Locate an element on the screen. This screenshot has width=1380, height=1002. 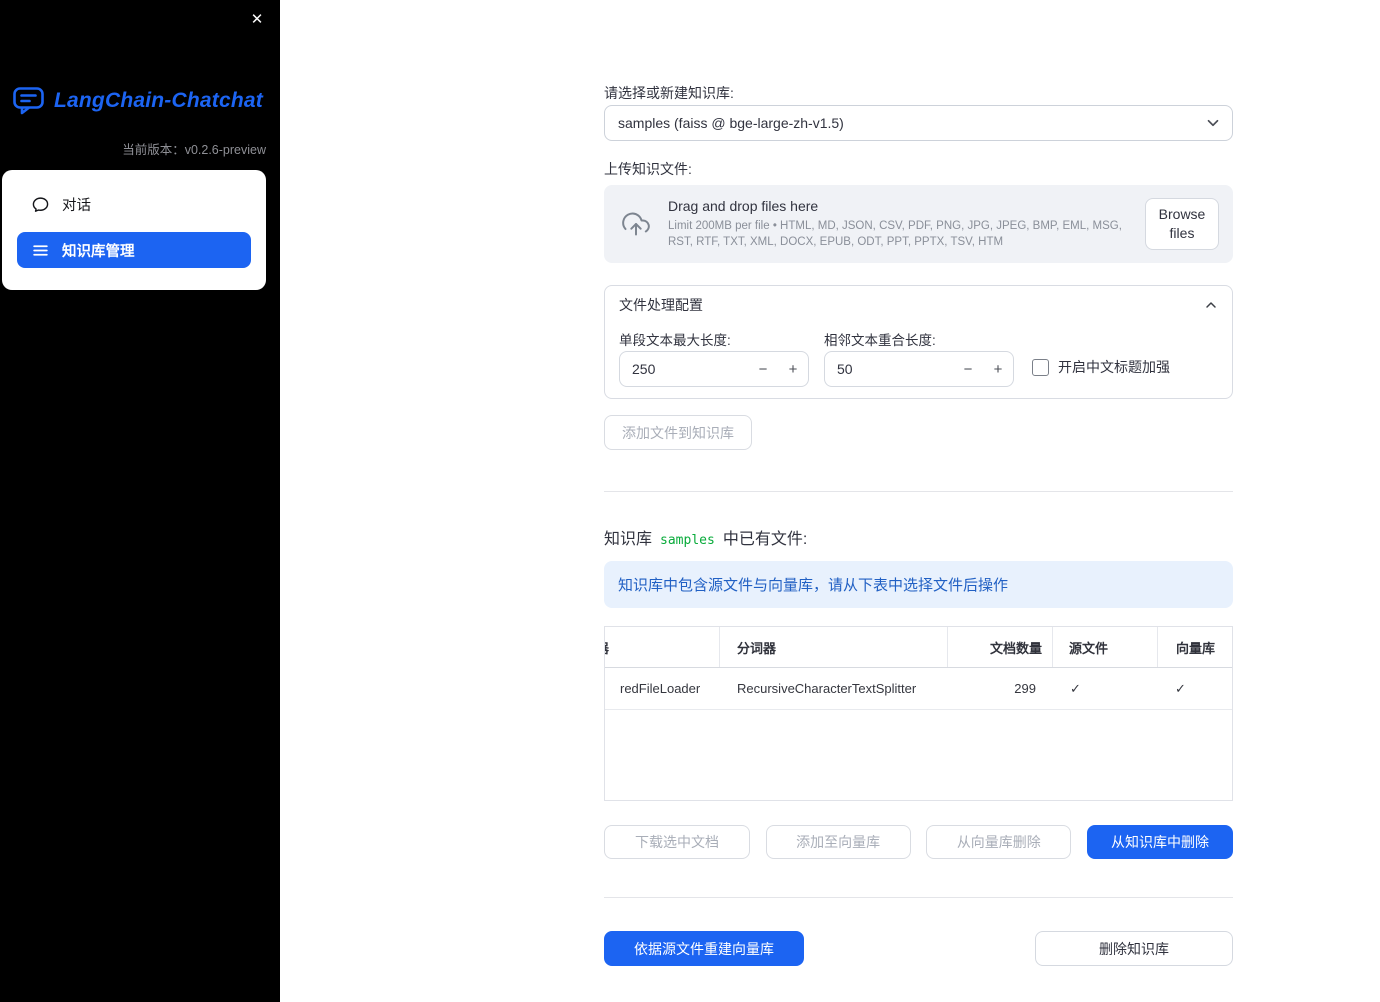
existing-files-heading: 知识库 samples 中已有文件: is located at coordinates (705, 537).